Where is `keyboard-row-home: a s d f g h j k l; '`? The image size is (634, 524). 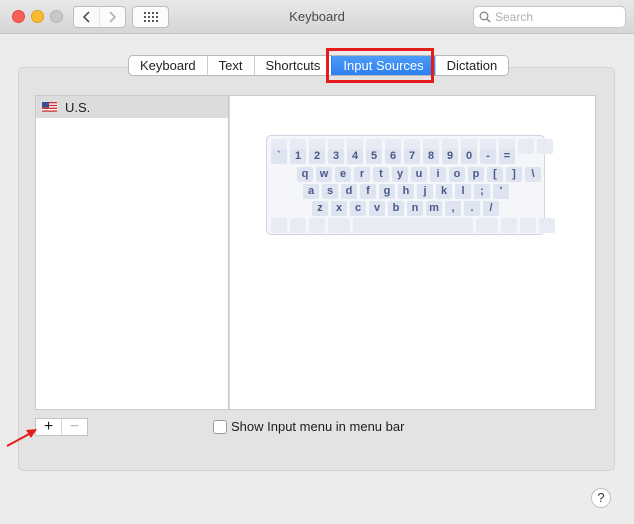
keyboard-row-home: a s d f g h j k l; ' is located at coordinates (406, 191).